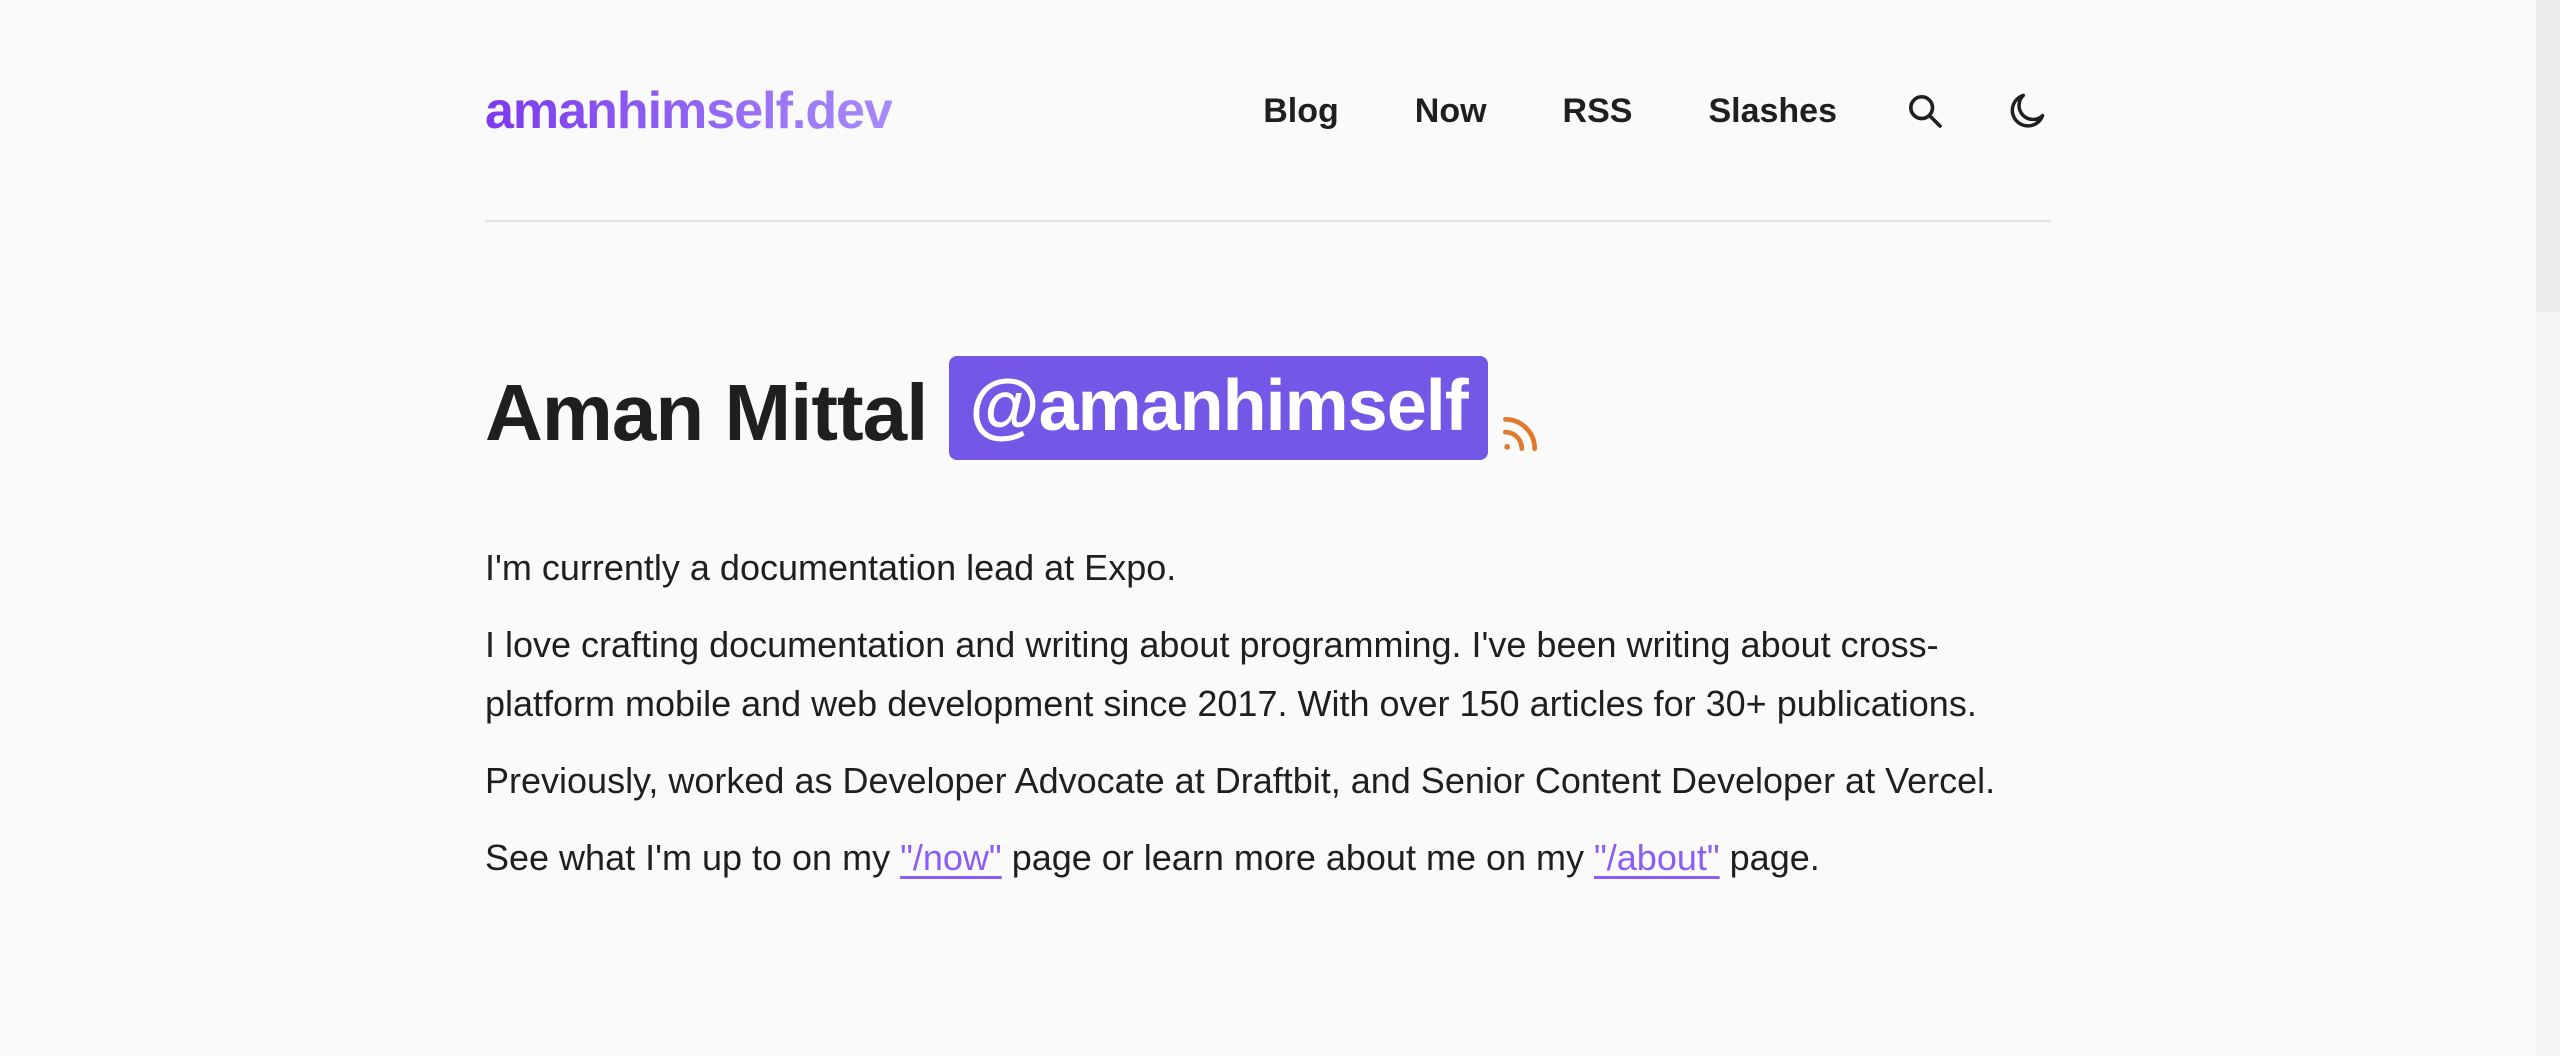 Image resolution: width=2560 pixels, height=1056 pixels. I want to click on author-name: Aman Mittal, so click(706, 412).